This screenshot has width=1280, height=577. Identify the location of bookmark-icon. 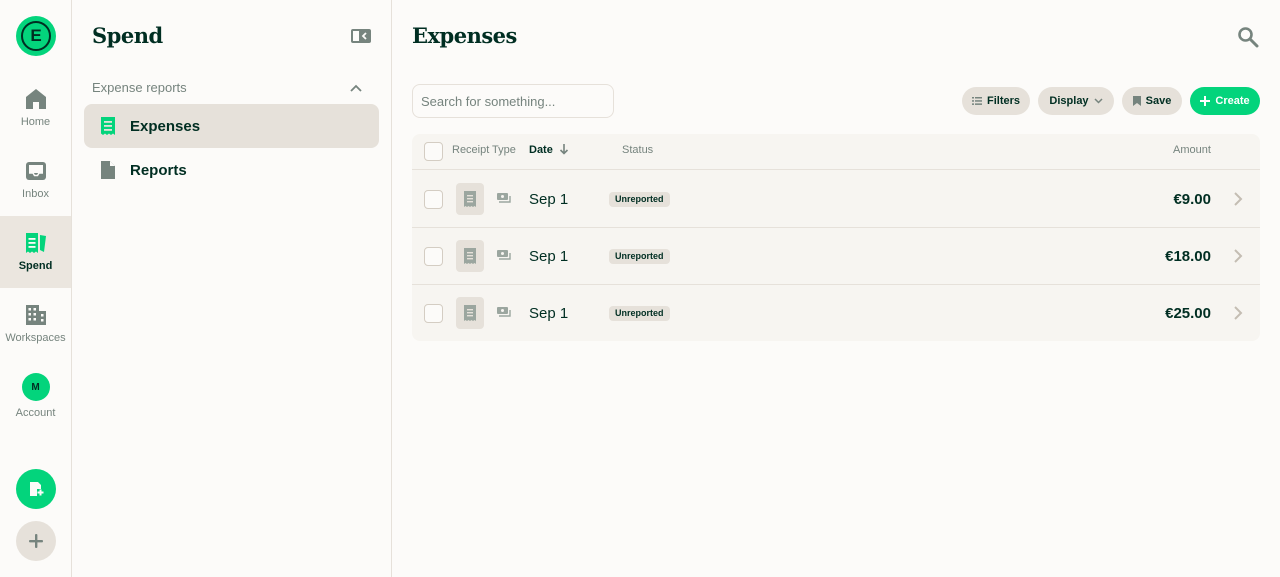
(1136, 101).